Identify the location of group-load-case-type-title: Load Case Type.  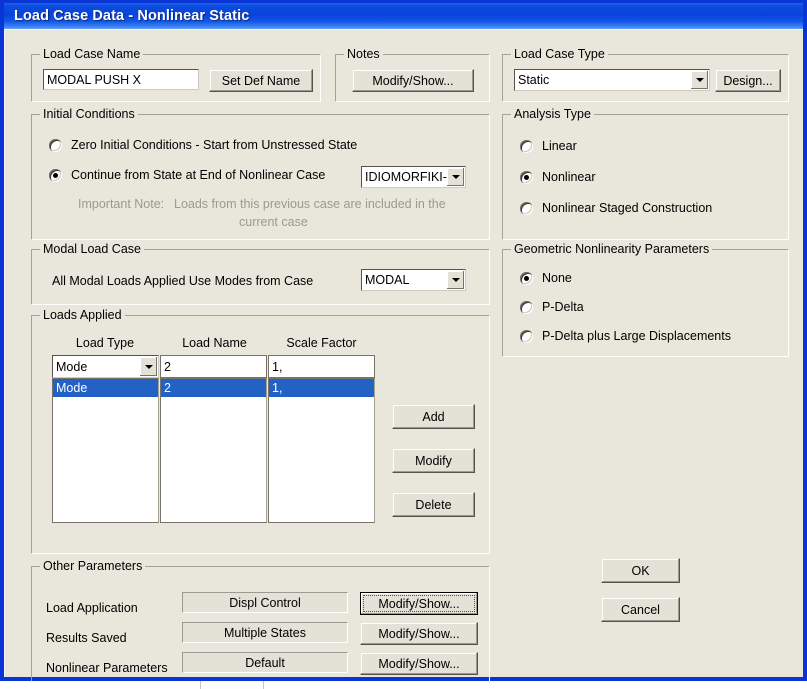
(559, 54).